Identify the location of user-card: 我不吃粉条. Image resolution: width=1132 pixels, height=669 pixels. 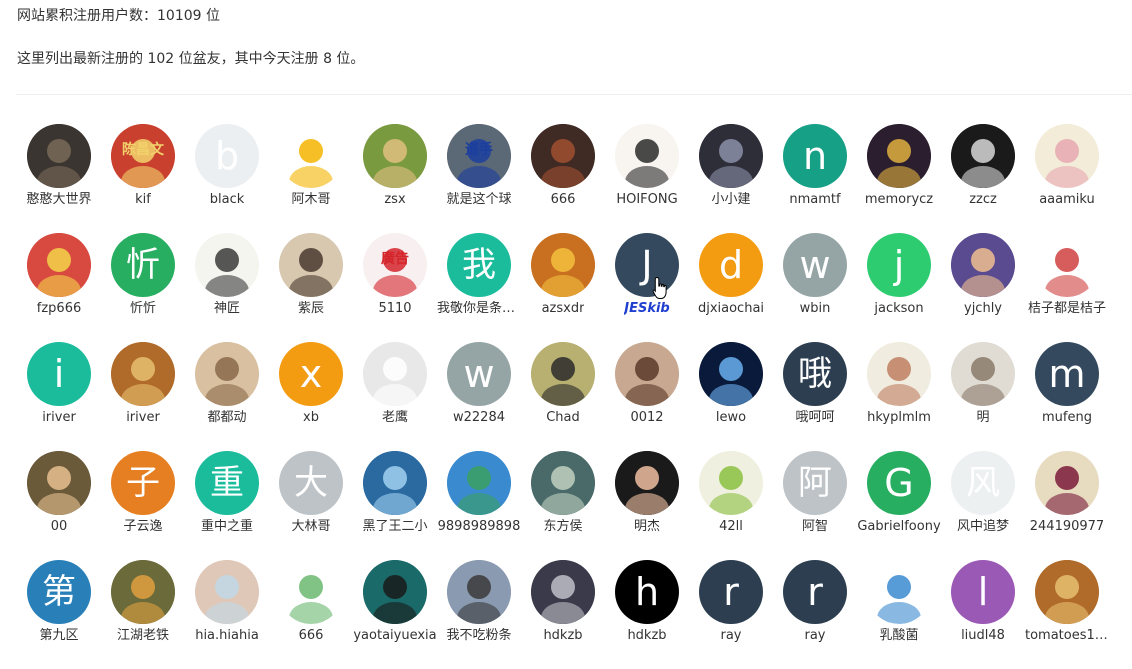
(479, 614).